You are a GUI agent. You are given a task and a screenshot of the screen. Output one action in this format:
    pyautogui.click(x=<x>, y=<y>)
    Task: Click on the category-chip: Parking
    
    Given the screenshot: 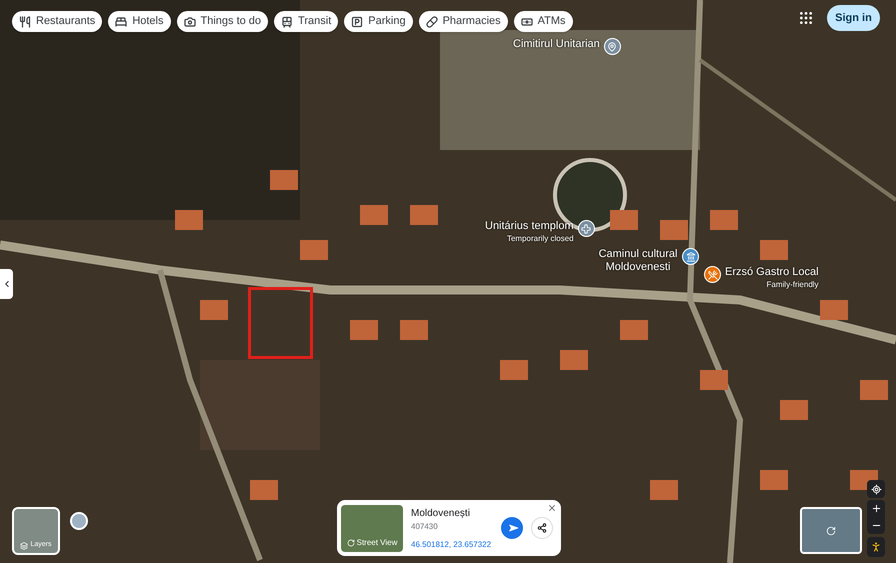 What is the action you would take?
    pyautogui.click(x=378, y=21)
    